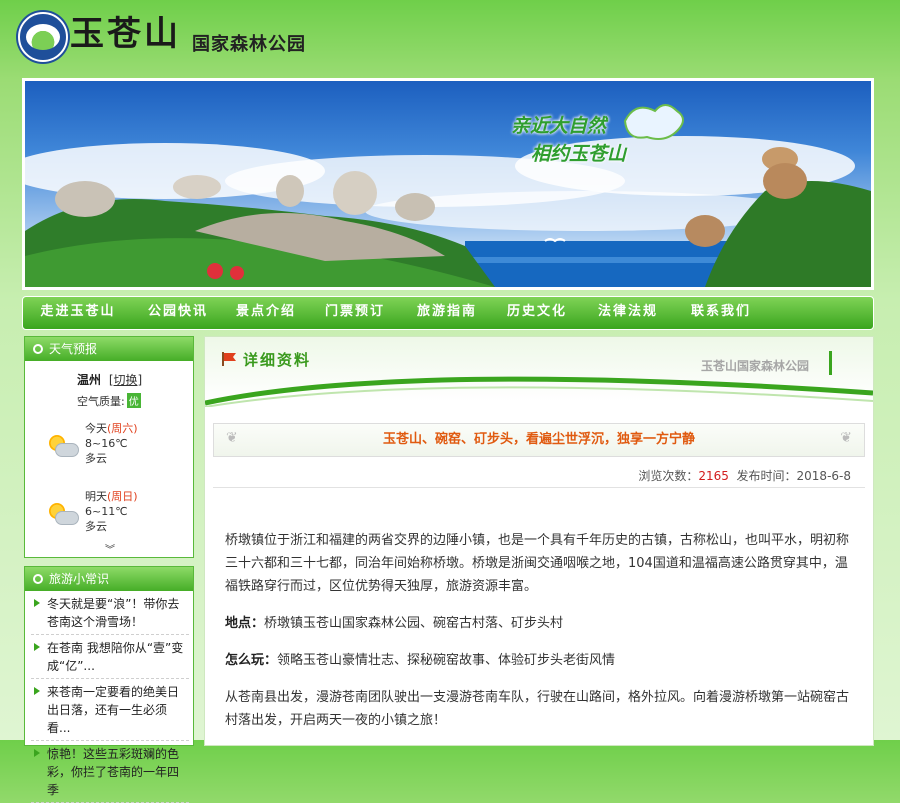  Describe the element at coordinates (628, 313) in the screenshot. I see `nav-item-law: 法律法规` at that location.